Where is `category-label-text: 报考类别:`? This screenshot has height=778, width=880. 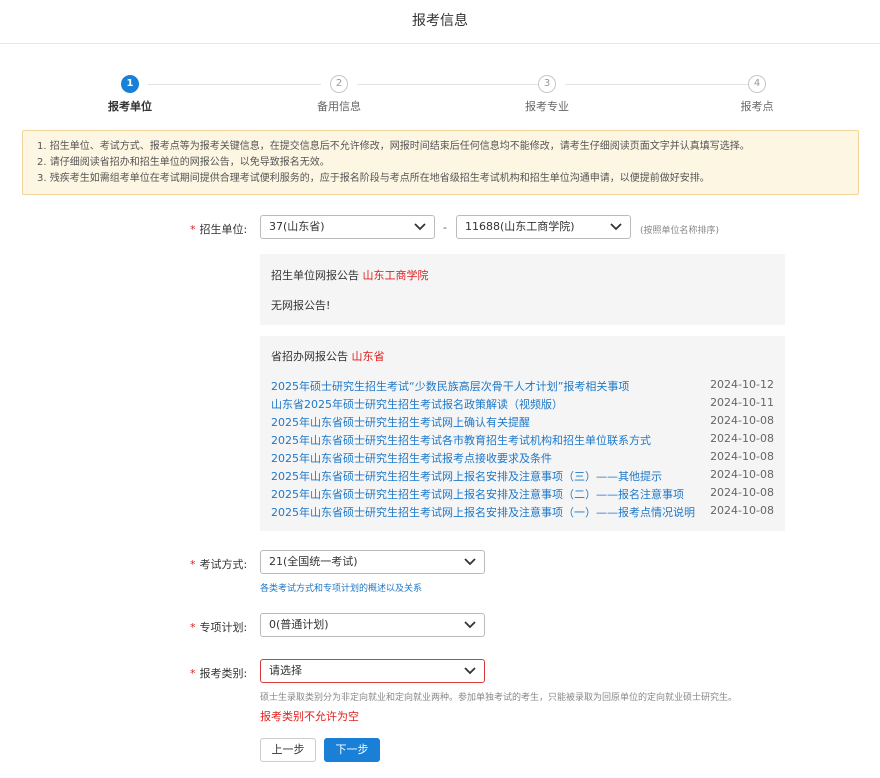 category-label-text: 报考类别: is located at coordinates (223, 673).